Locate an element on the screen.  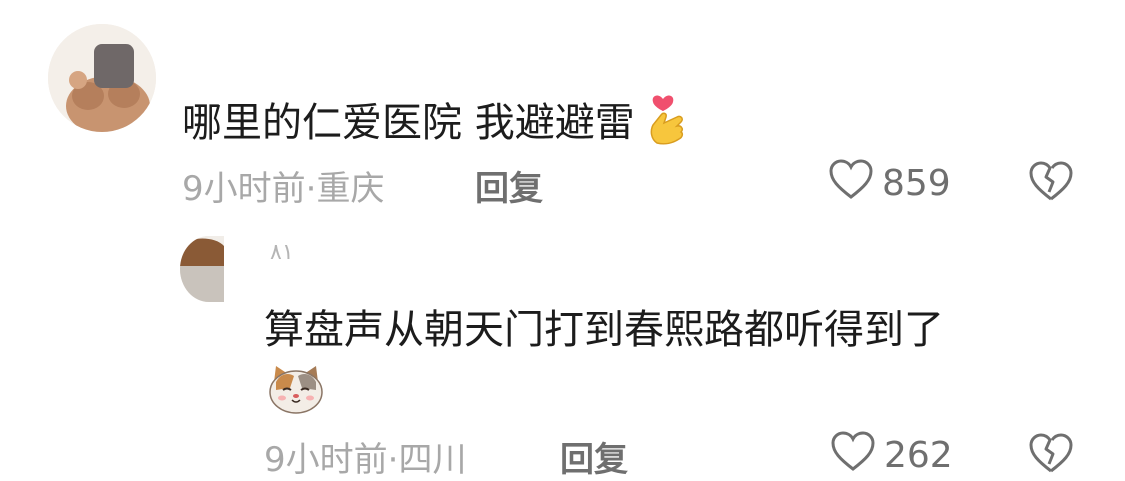
like-button: 262 is located at coordinates (891, 455).